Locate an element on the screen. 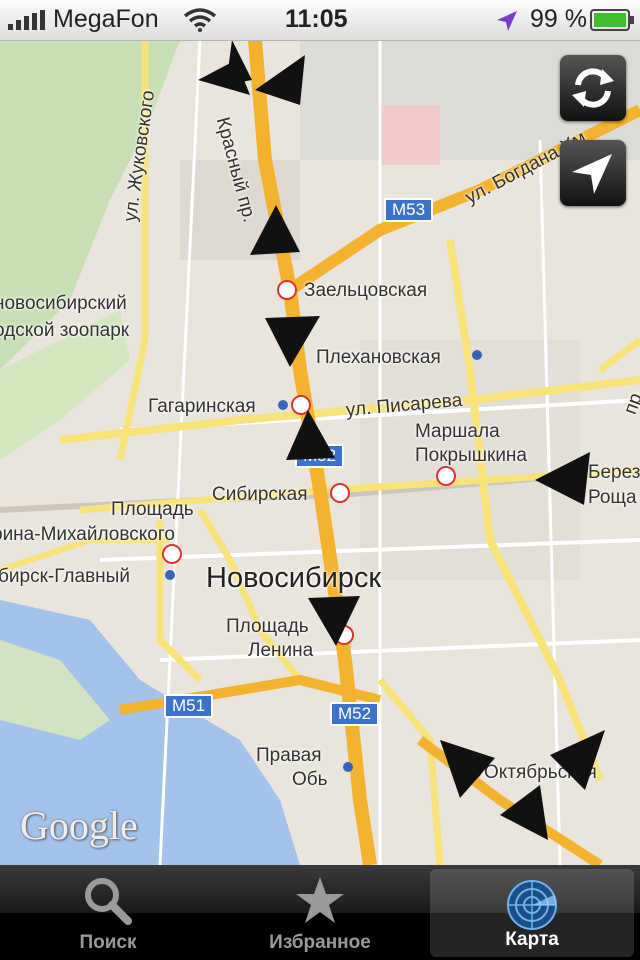  tab-search: Поиск is located at coordinates (108, 912).